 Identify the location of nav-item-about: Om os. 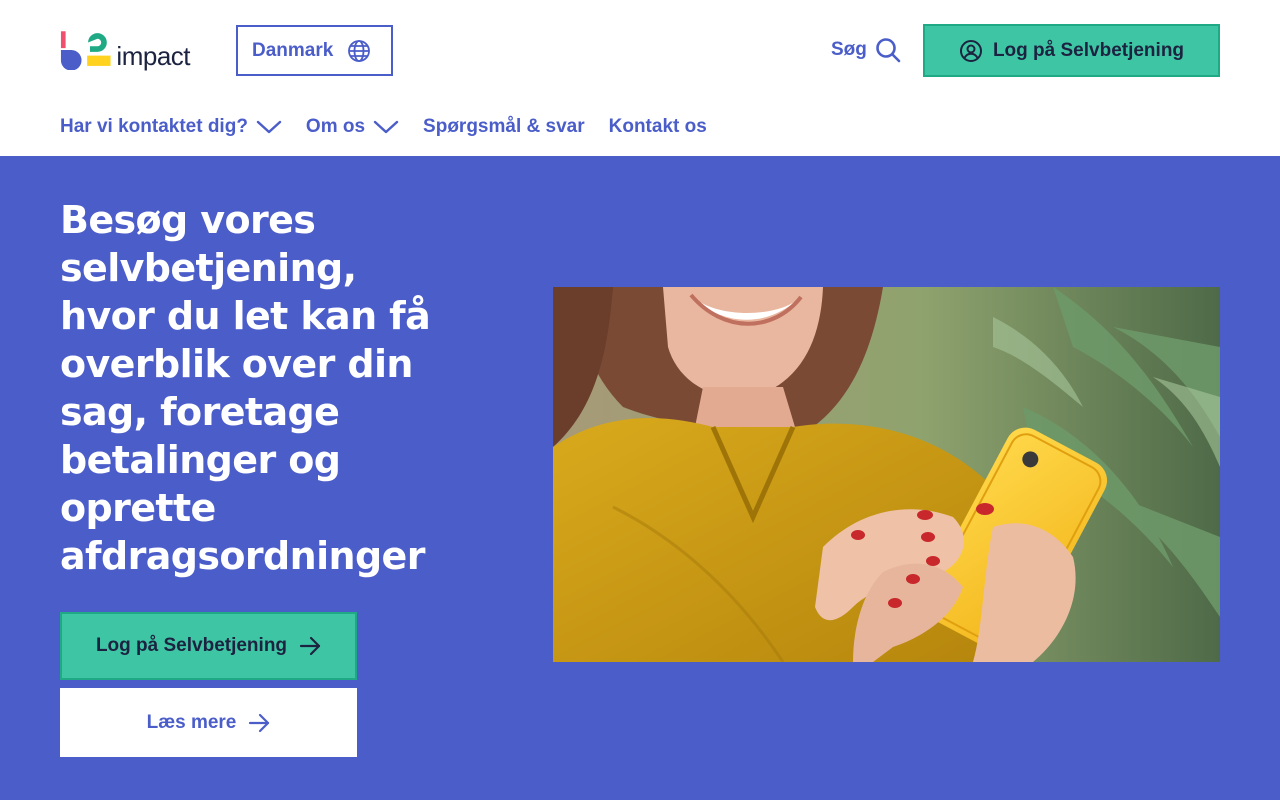
(352, 127).